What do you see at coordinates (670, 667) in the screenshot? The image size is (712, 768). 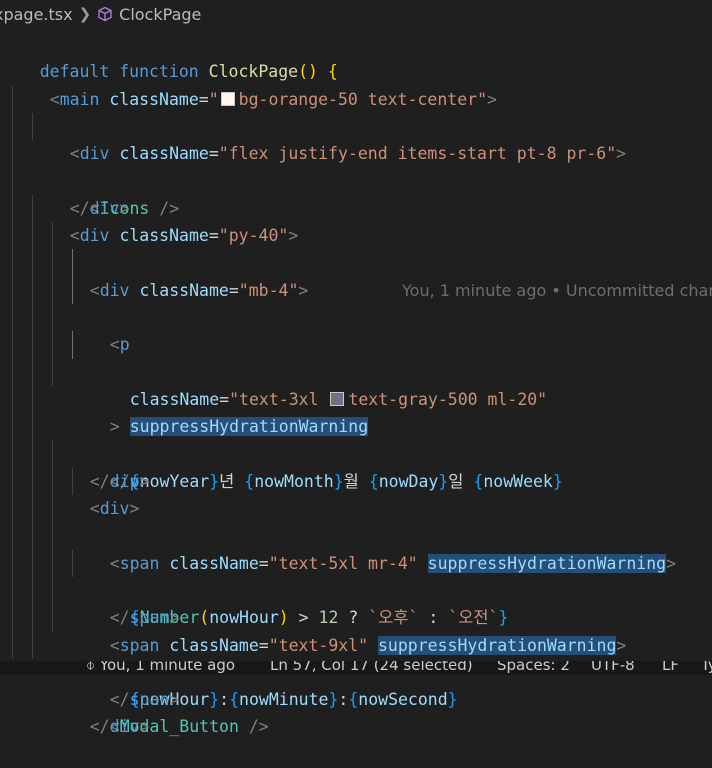 I see `eol-status: LF` at bounding box center [670, 667].